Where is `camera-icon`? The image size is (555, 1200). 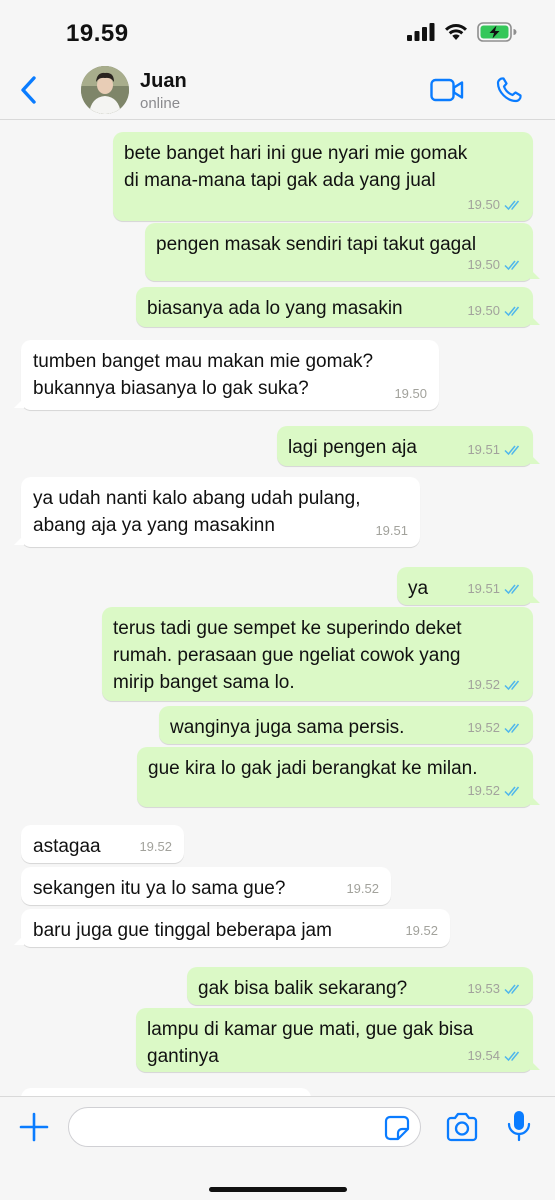 camera-icon is located at coordinates (462, 1127).